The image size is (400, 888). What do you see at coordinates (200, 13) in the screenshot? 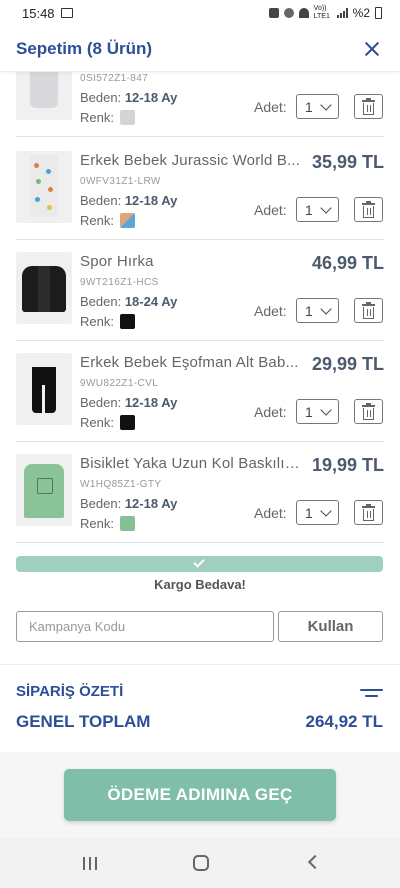
I see `status-bar: 15:48 Vo)) LTE1 %2` at bounding box center [200, 13].